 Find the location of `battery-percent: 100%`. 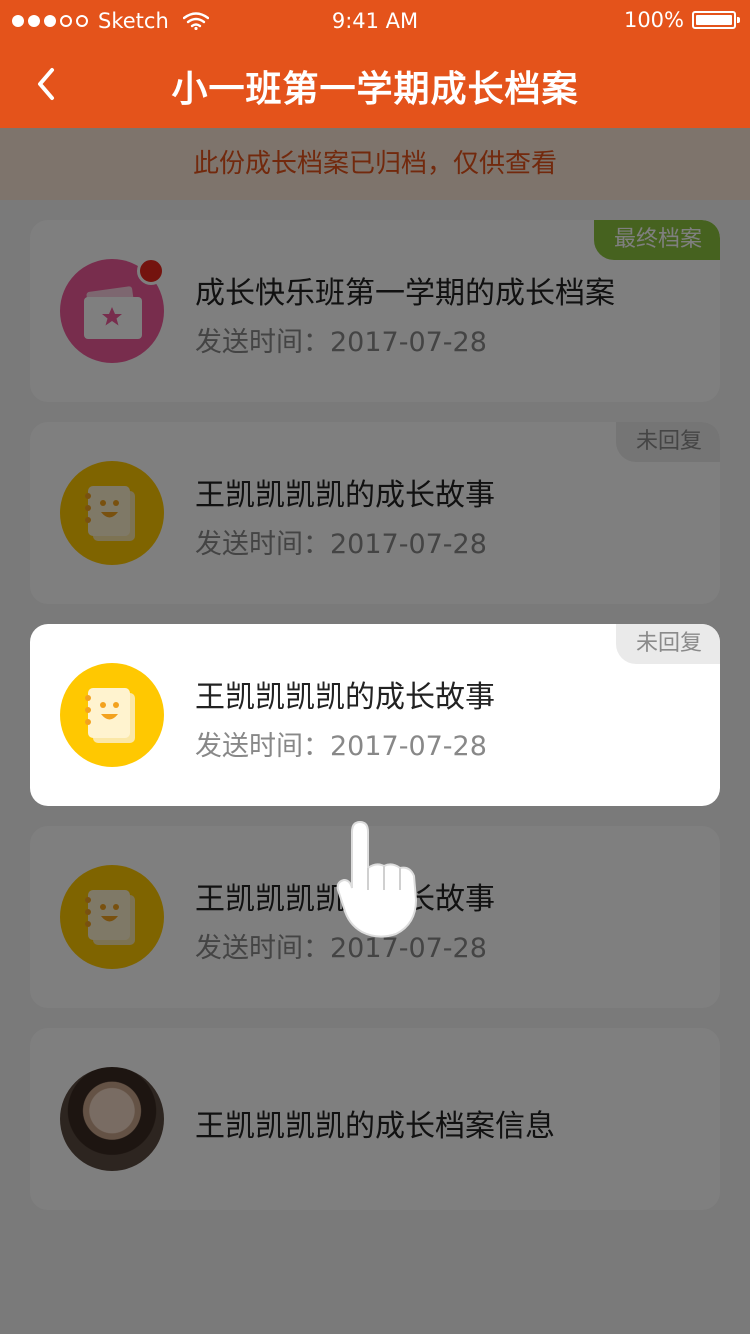

battery-percent: 100% is located at coordinates (653, 20).